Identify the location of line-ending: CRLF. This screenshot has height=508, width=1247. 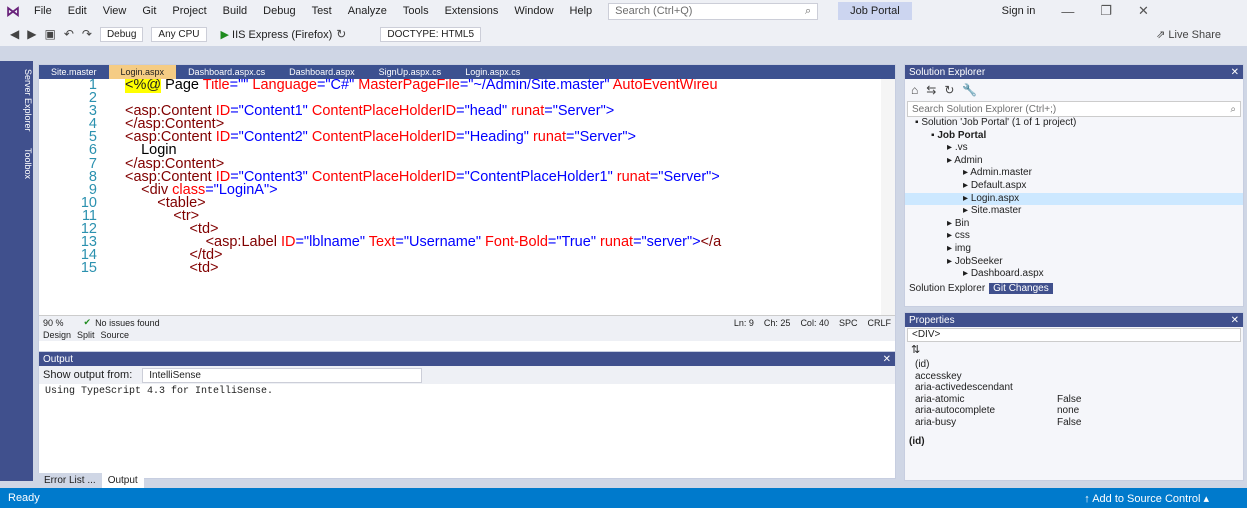
(879, 323).